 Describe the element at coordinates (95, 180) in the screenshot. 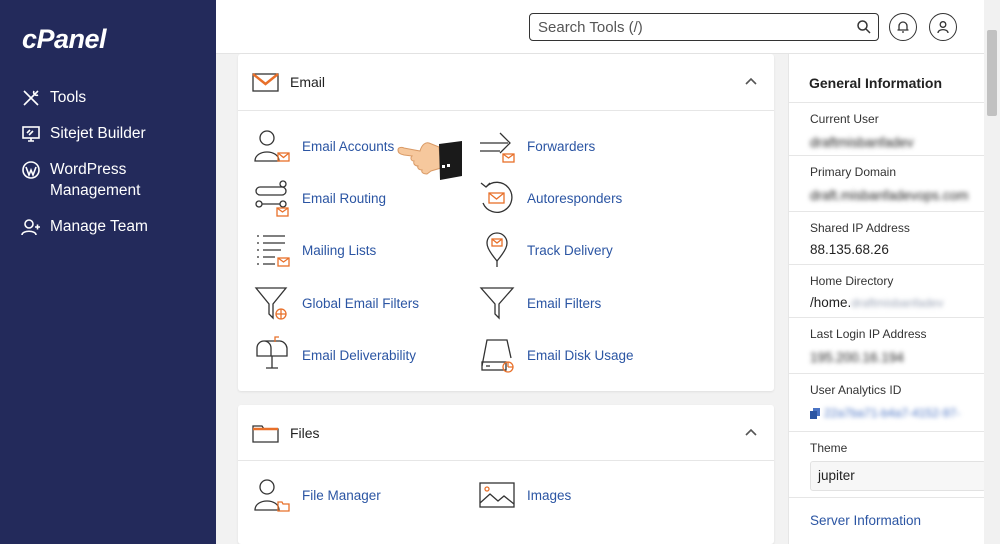

I see `sidebar-item-label: WordPress Management` at that location.